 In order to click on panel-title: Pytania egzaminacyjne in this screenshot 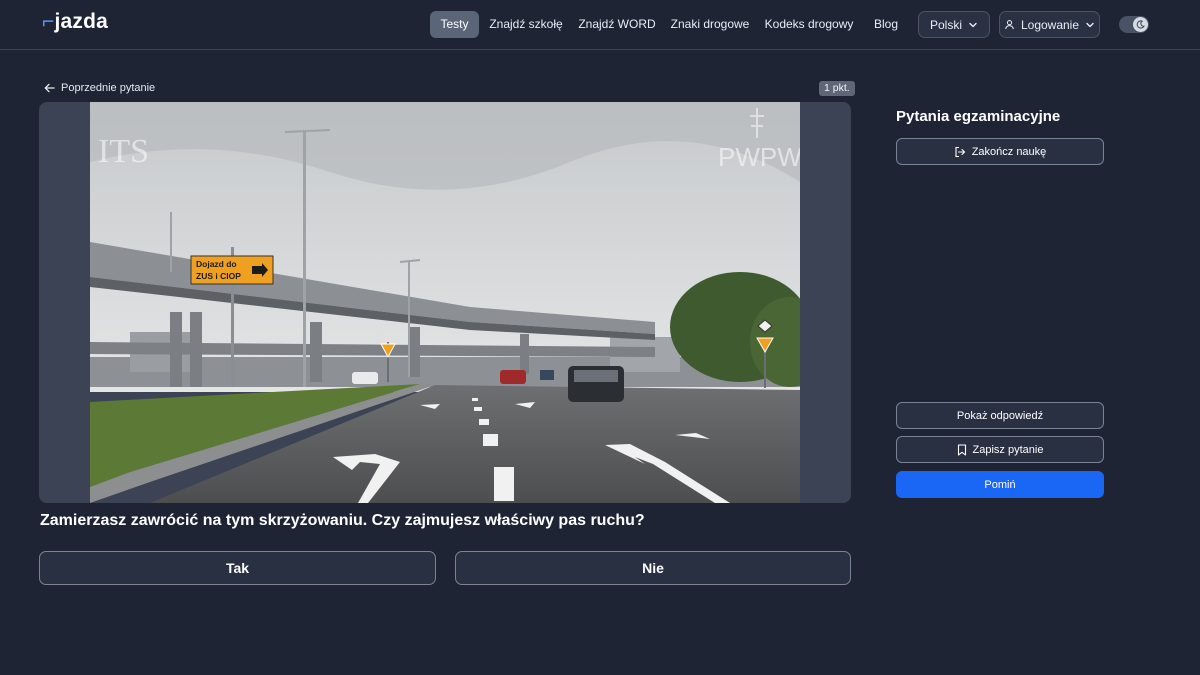, I will do `click(978, 116)`.